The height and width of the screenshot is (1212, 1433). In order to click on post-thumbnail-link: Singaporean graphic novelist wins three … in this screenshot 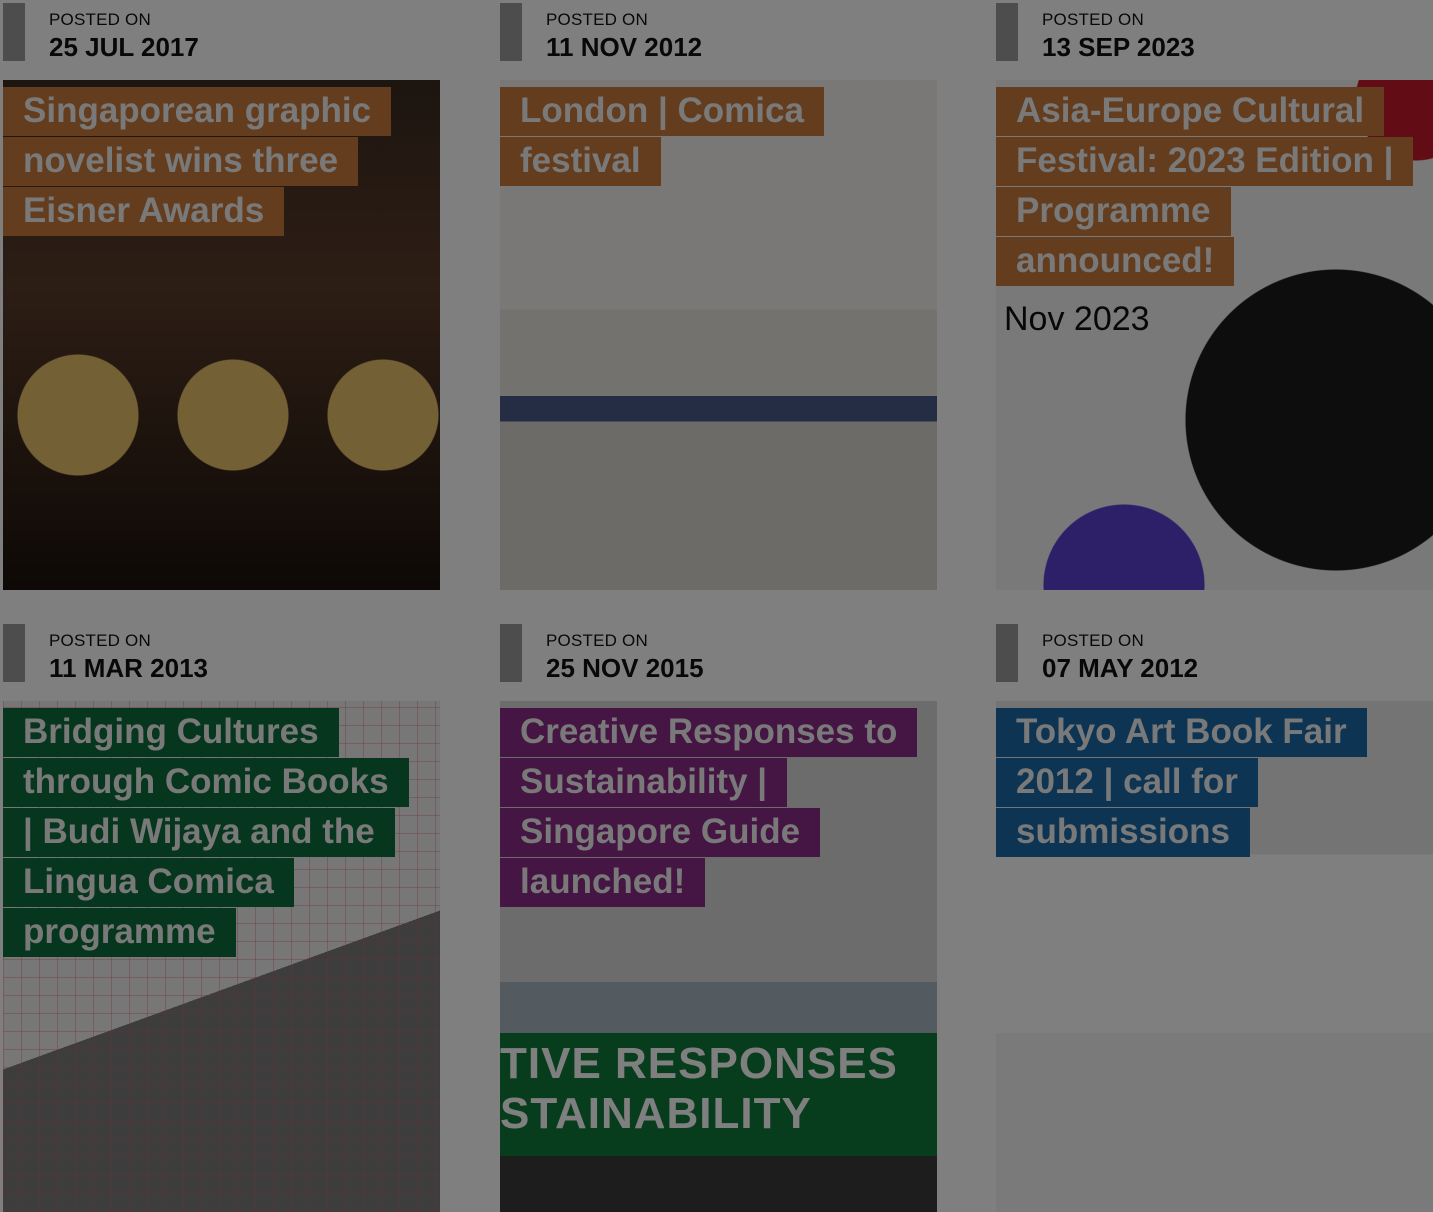, I will do `click(221, 335)`.